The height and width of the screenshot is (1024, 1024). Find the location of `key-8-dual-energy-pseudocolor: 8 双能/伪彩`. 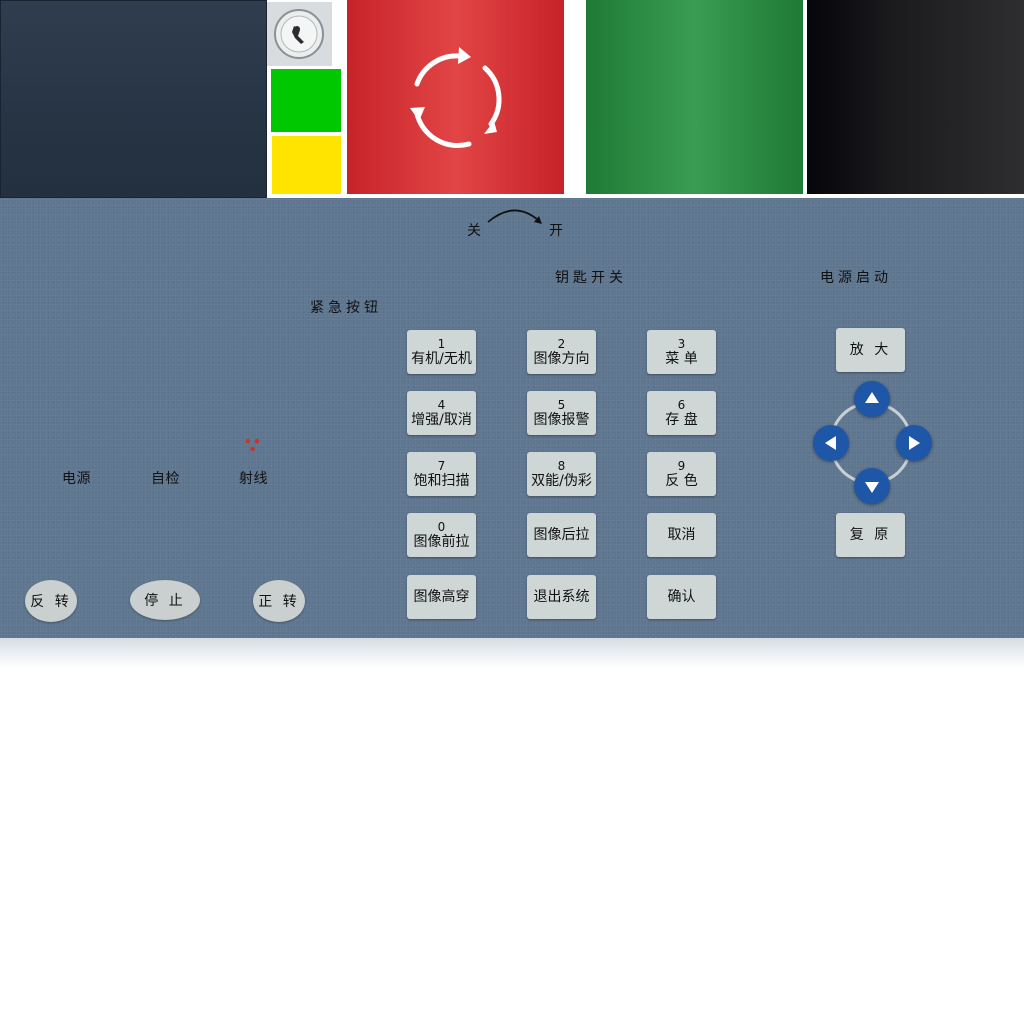

key-8-dual-energy-pseudocolor: 8 双能/伪彩 is located at coordinates (561, 474).